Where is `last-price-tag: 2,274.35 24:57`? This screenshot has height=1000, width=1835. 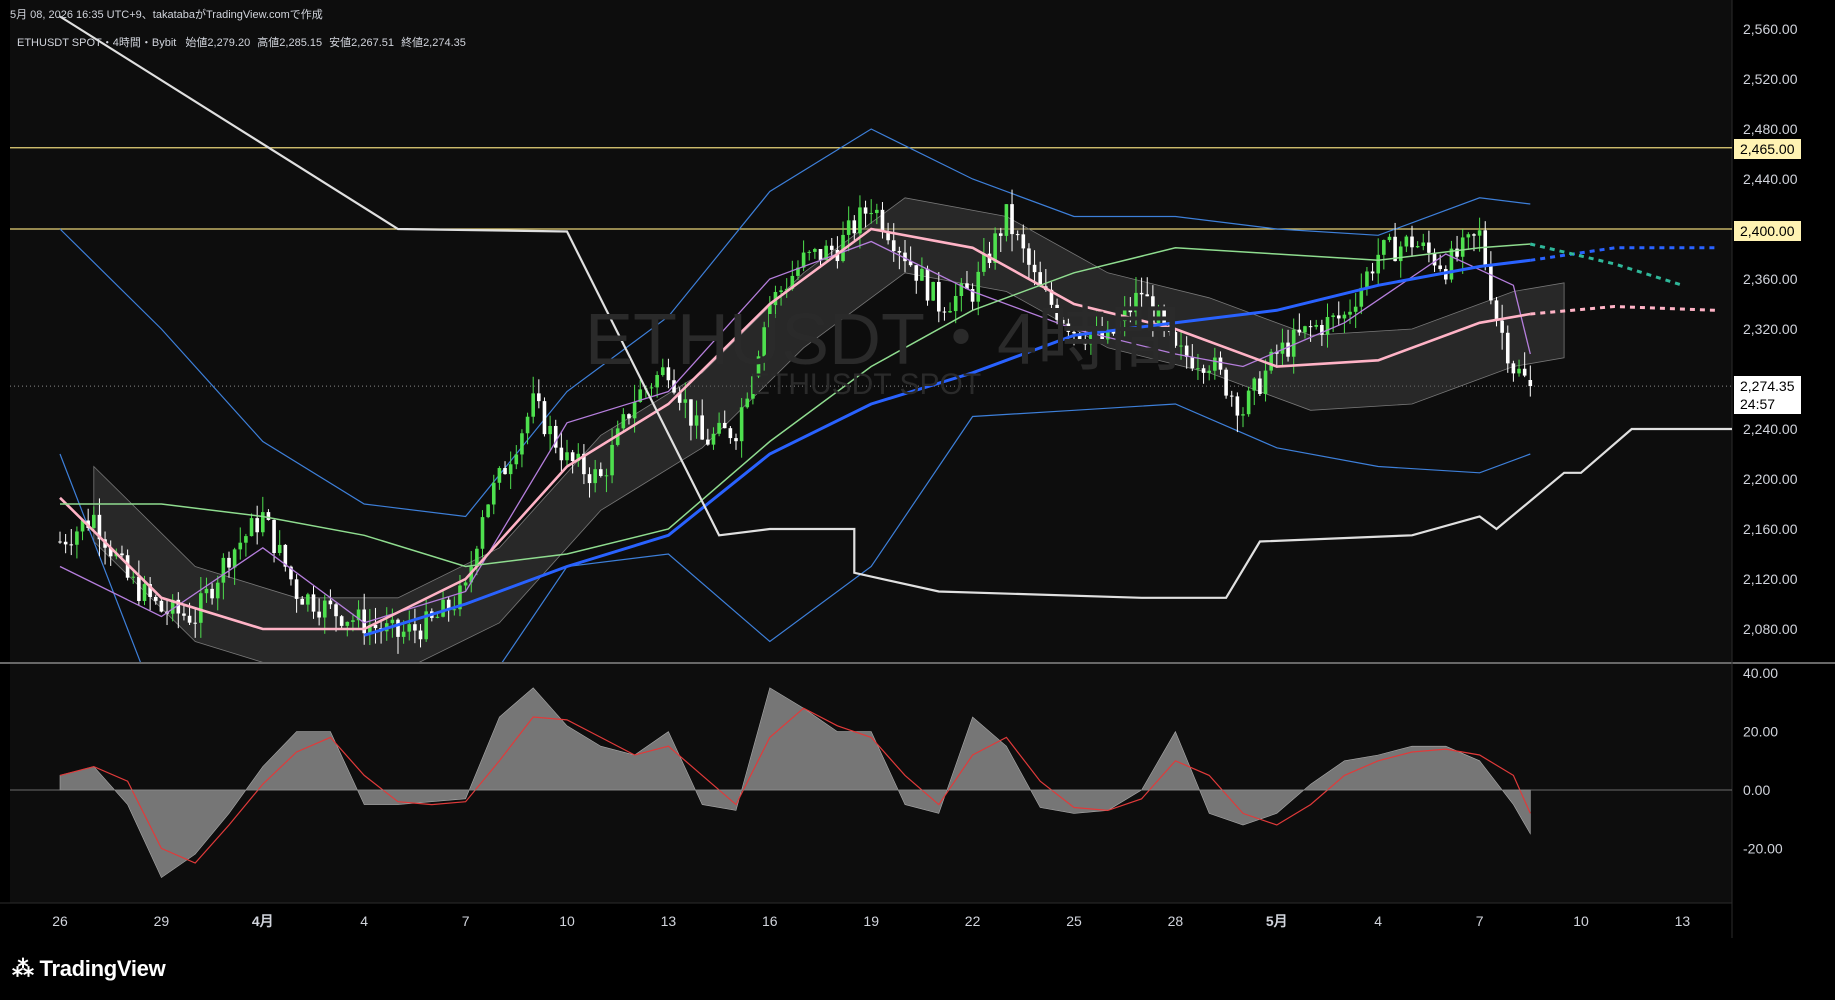
last-price-tag: 2,274.35 24:57 is located at coordinates (1767, 395).